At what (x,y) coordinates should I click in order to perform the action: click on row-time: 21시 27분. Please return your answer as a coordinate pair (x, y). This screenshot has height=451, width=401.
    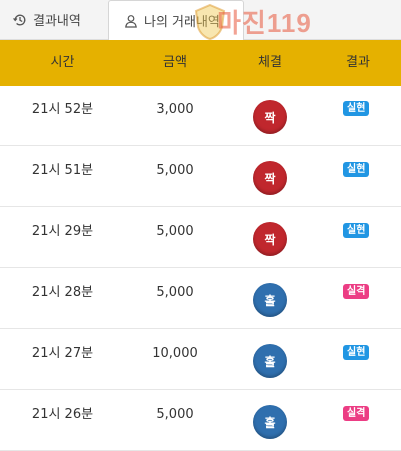
    Looking at the image, I should click on (62, 353).